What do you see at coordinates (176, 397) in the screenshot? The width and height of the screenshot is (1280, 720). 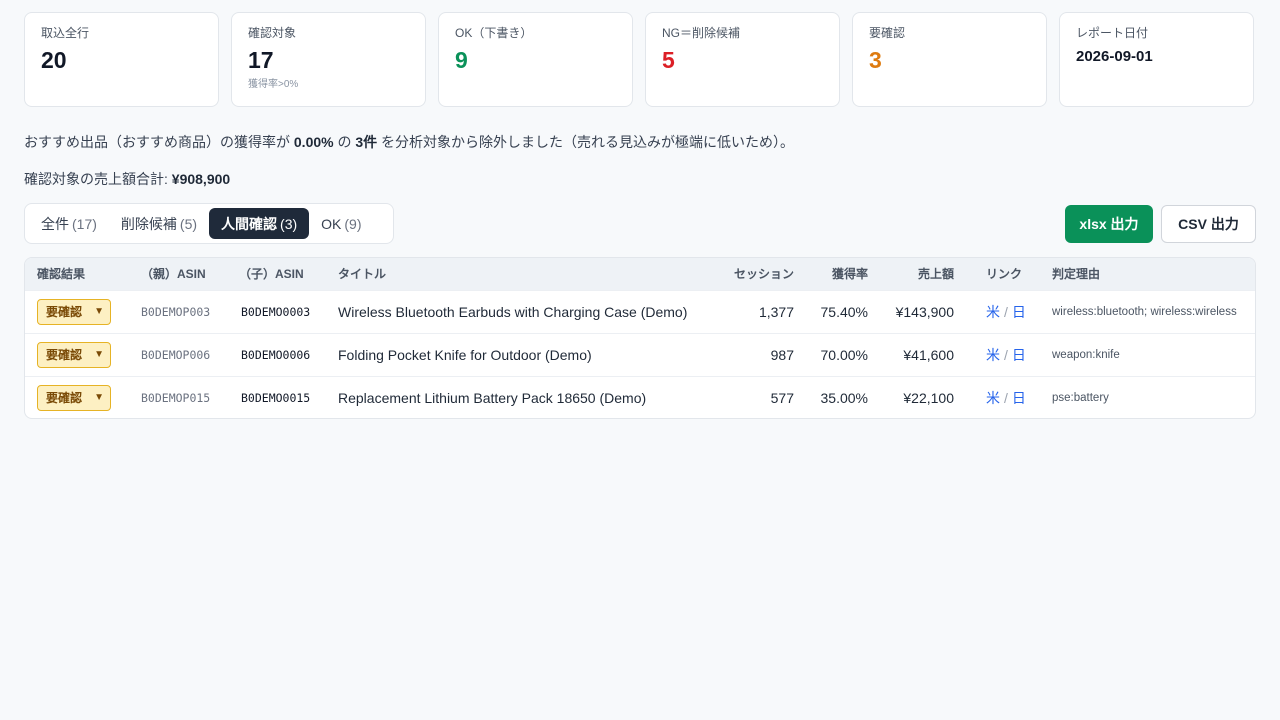 I see `parent-asin: B0DEMOP015` at bounding box center [176, 397].